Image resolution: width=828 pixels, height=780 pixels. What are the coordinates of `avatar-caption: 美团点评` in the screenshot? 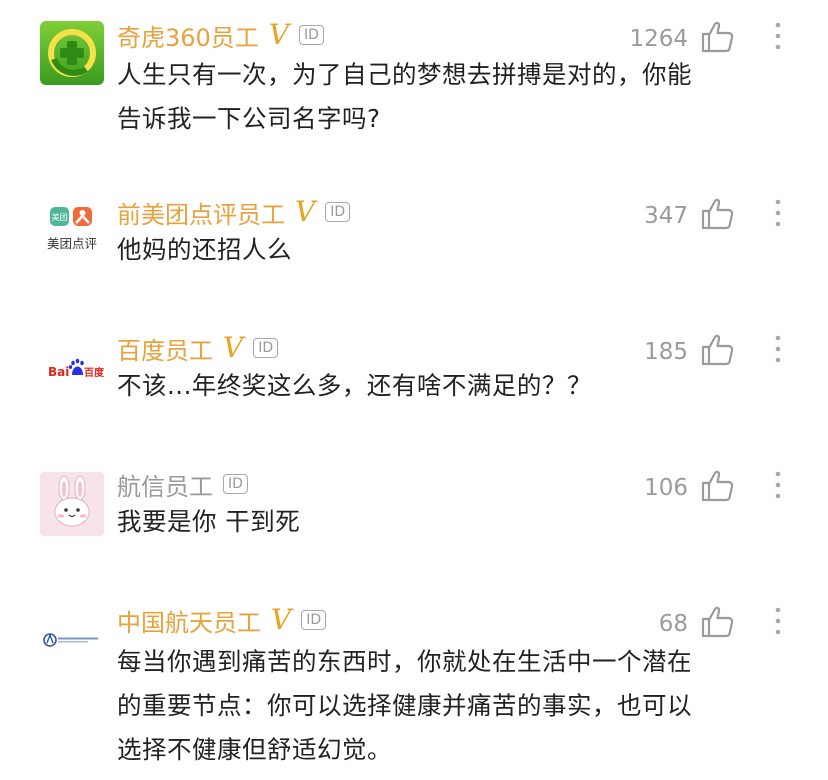 It's located at (72, 243).